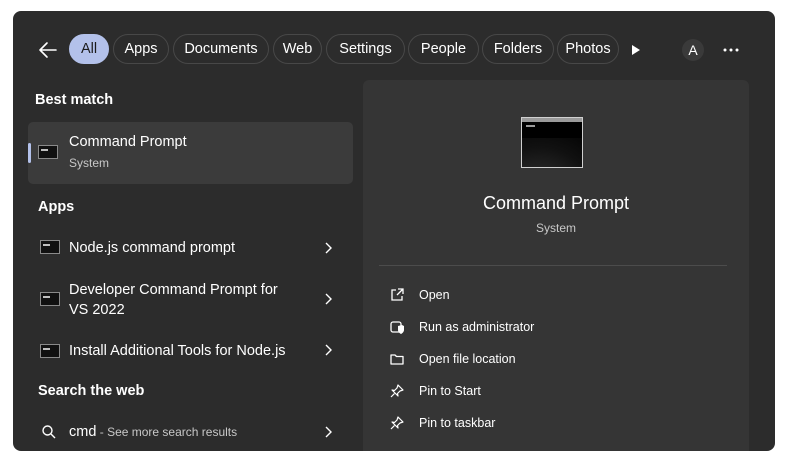 The image size is (788, 451). Describe the element at coordinates (397, 359) in the screenshot. I see `folder-icon` at that location.